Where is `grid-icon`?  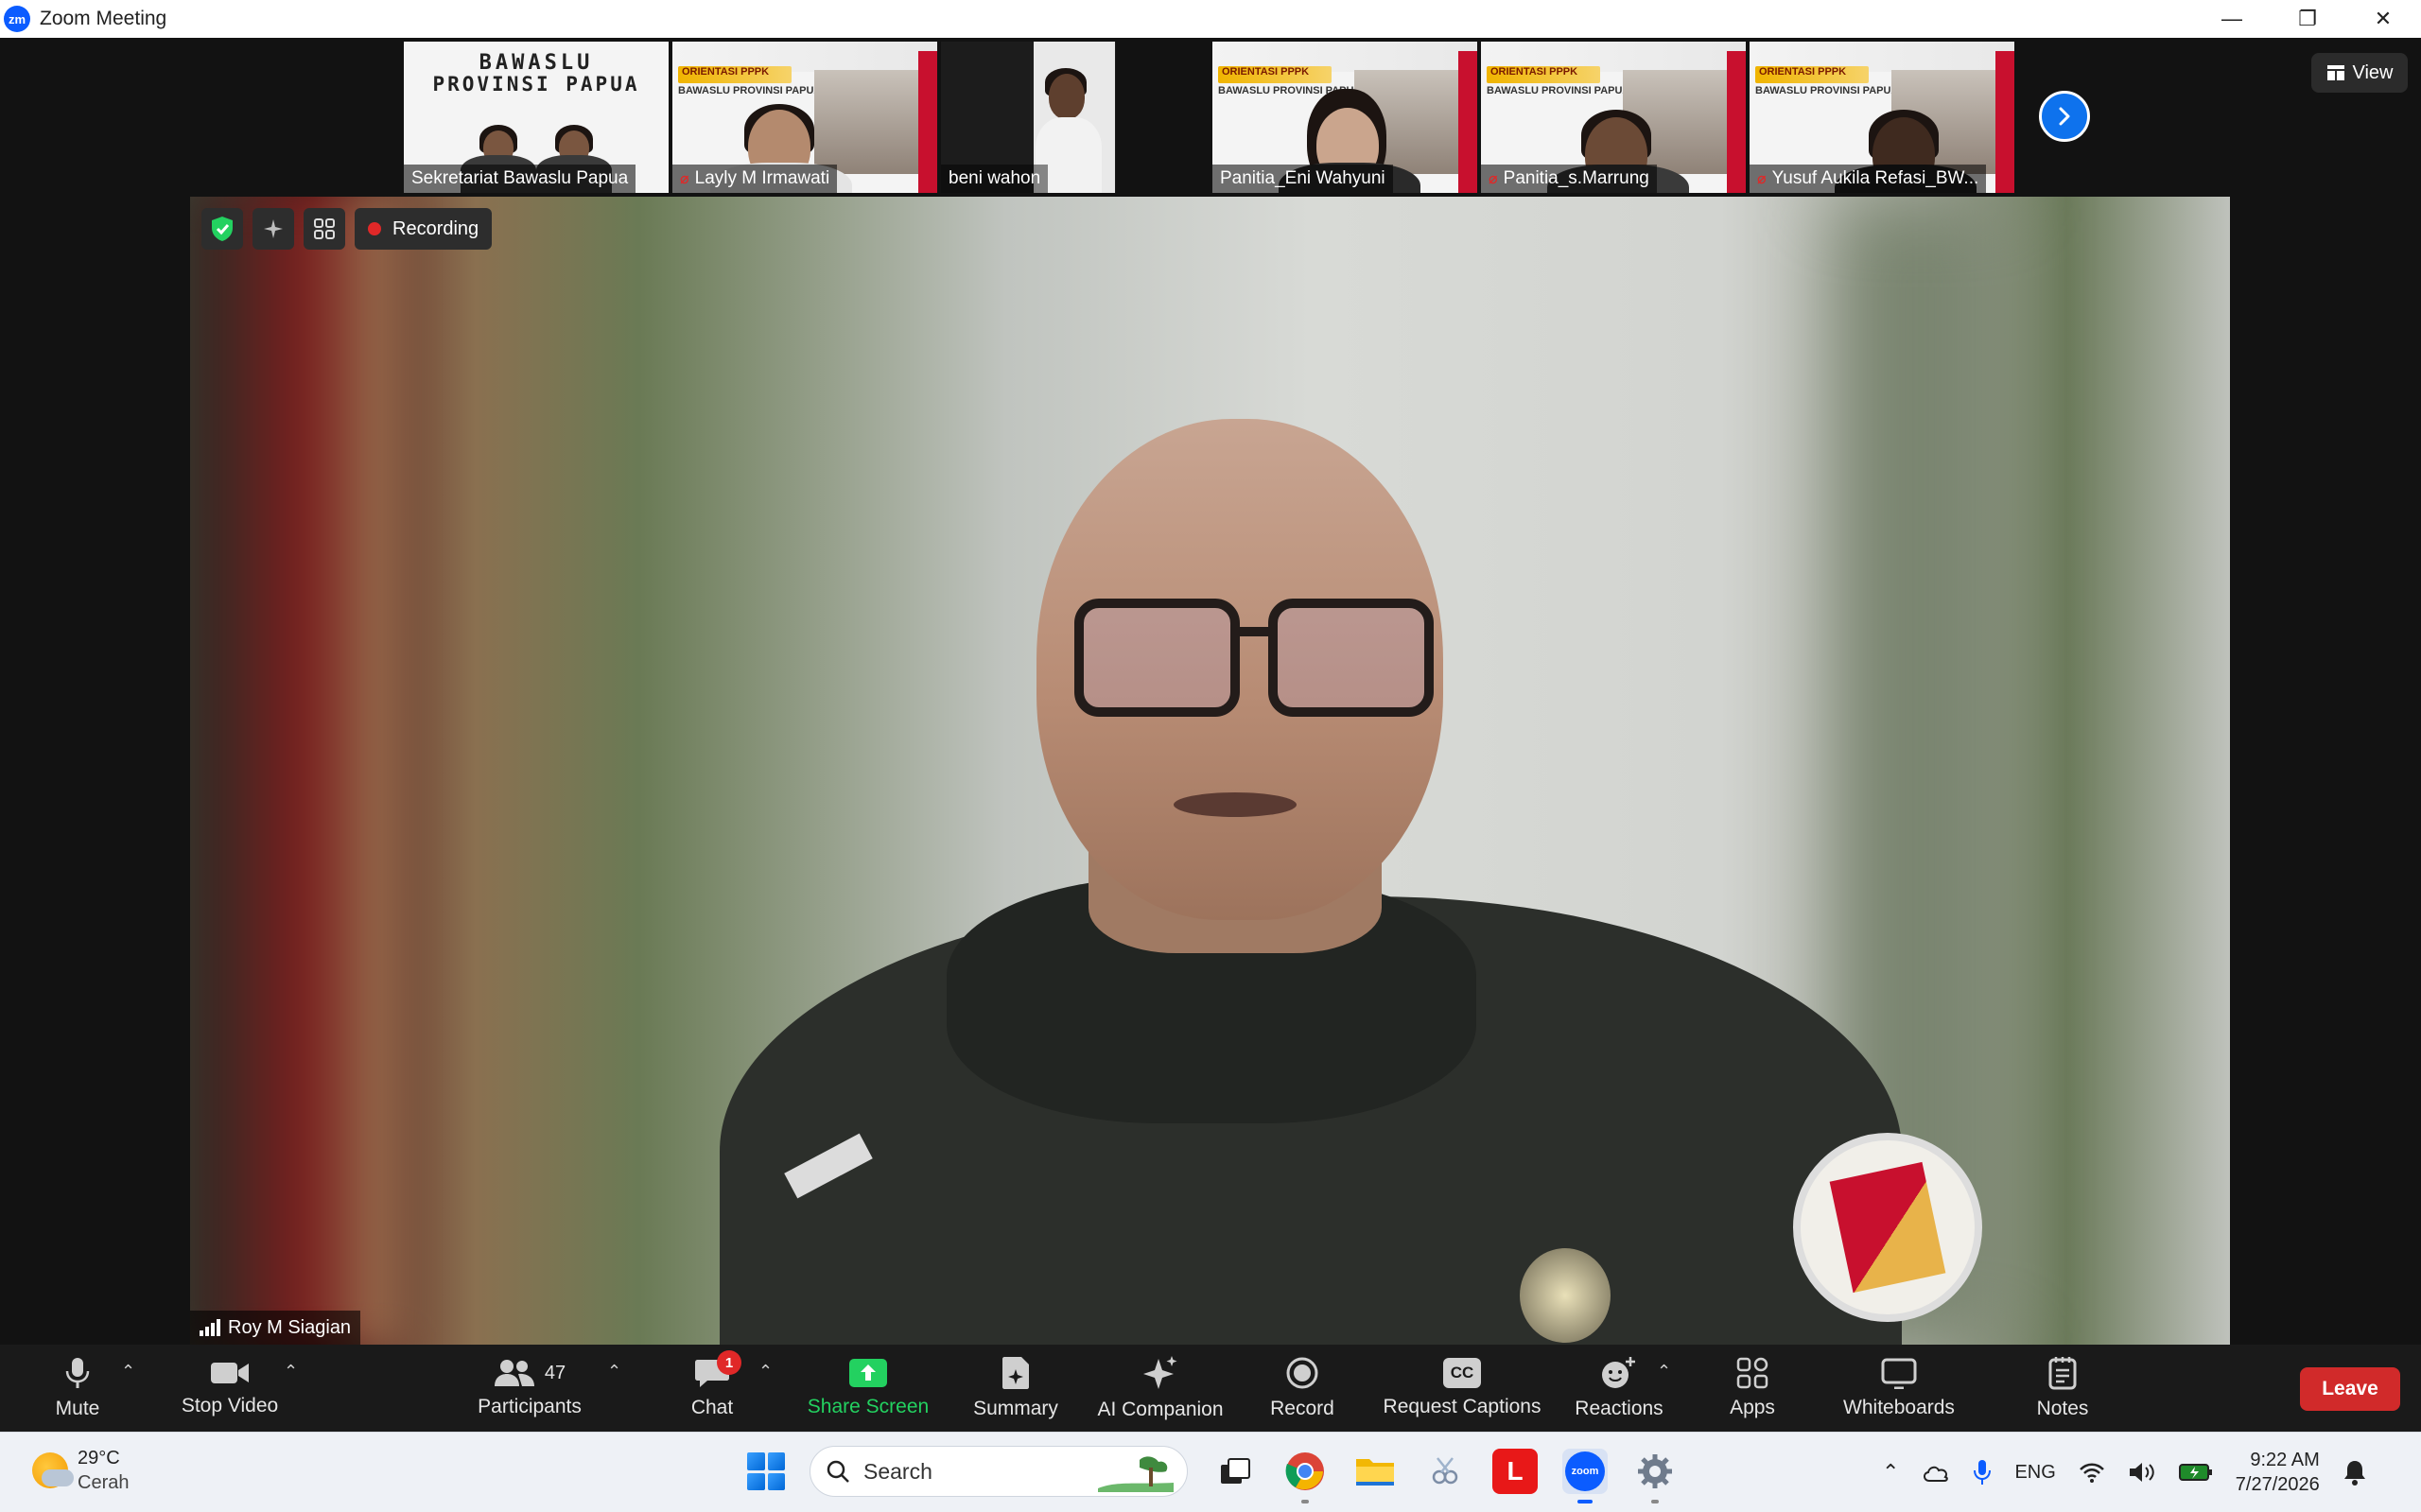
grid-icon is located at coordinates (324, 228).